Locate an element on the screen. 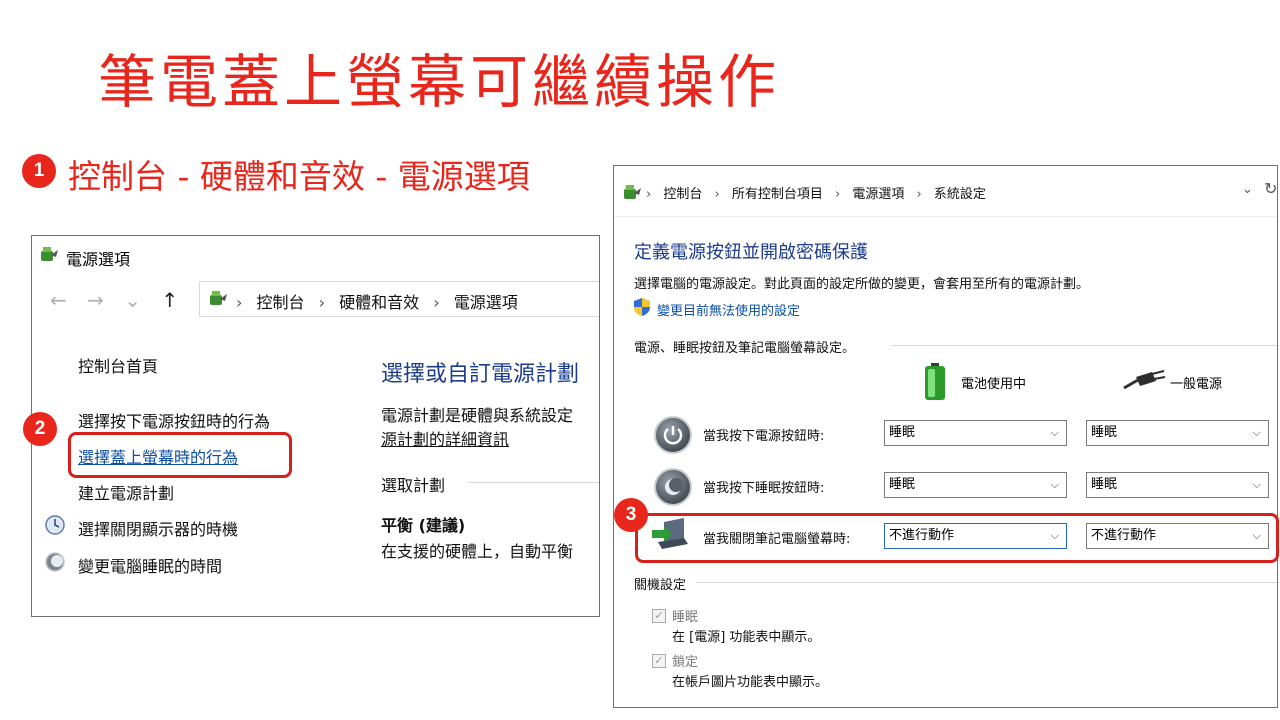 The image size is (1280, 720). lock-option-desc: 在帳戶圖片功能表中顯示。 is located at coordinates (750, 682).